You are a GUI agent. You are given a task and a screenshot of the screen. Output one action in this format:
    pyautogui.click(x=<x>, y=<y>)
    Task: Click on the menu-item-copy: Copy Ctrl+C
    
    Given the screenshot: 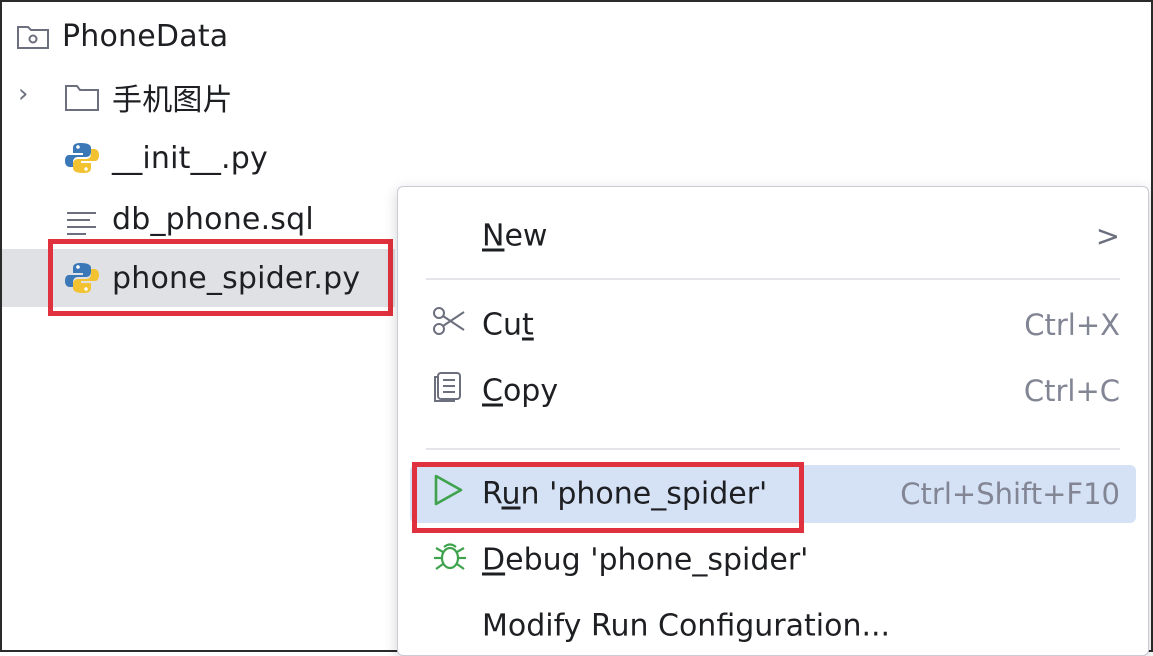 What is the action you would take?
    pyautogui.click(x=773, y=391)
    